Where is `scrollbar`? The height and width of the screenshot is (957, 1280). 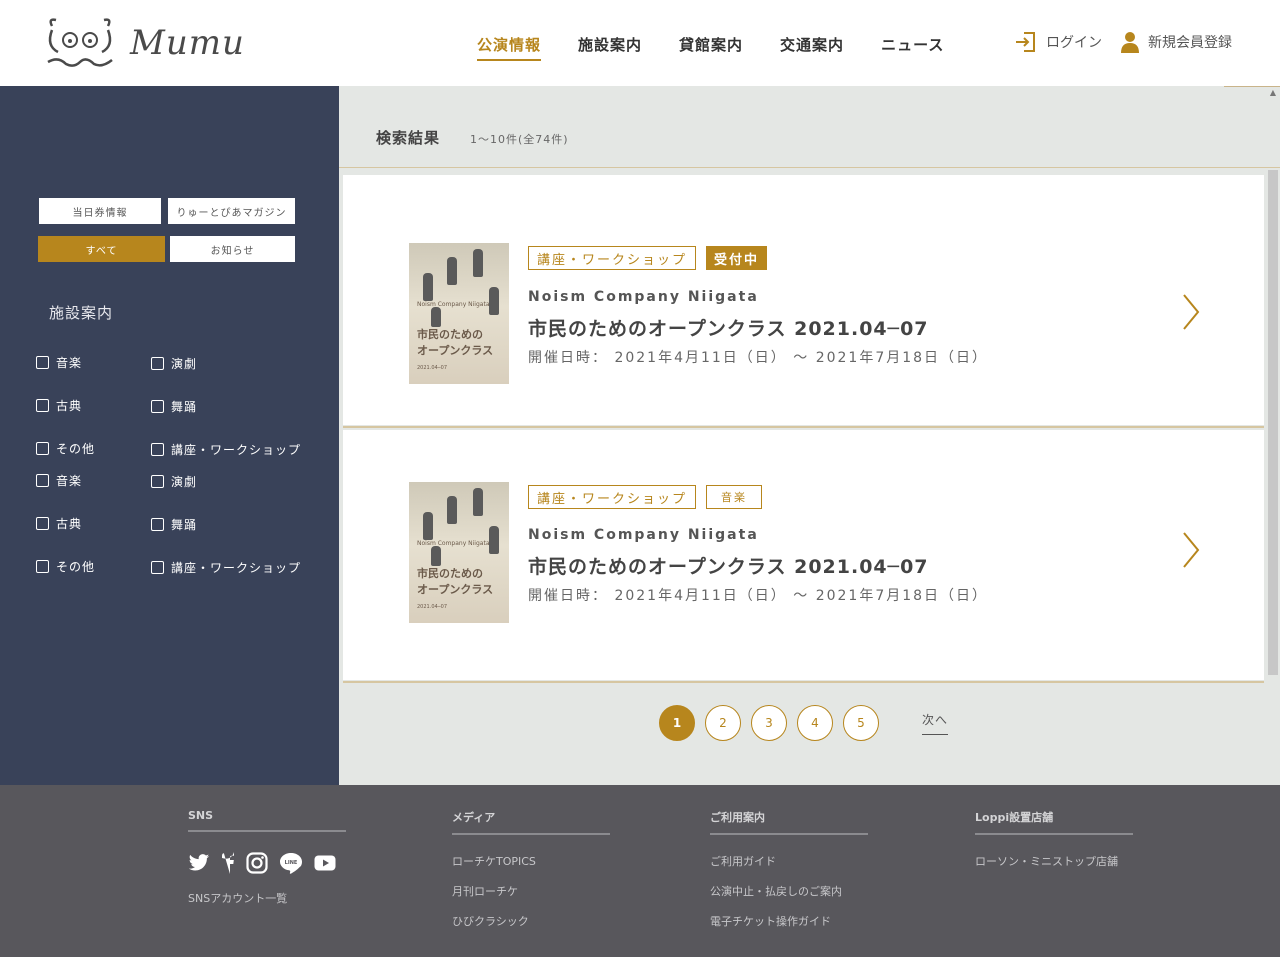 scrollbar is located at coordinates (1273, 422).